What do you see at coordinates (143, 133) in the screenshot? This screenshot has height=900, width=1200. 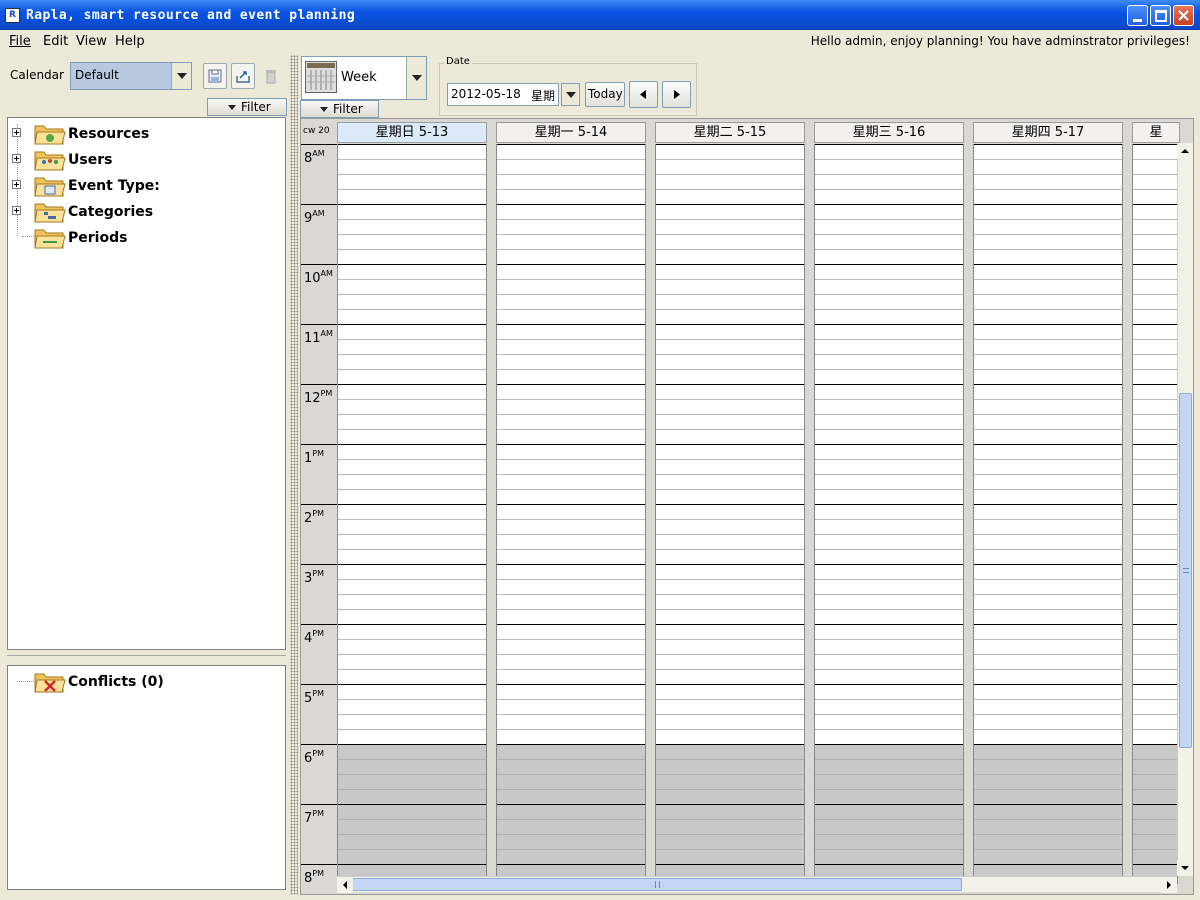 I see `tree-item-resources: Resources` at bounding box center [143, 133].